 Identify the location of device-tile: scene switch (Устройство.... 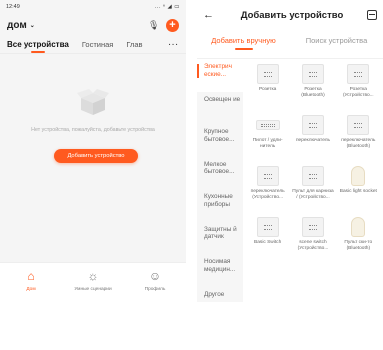
(312, 242).